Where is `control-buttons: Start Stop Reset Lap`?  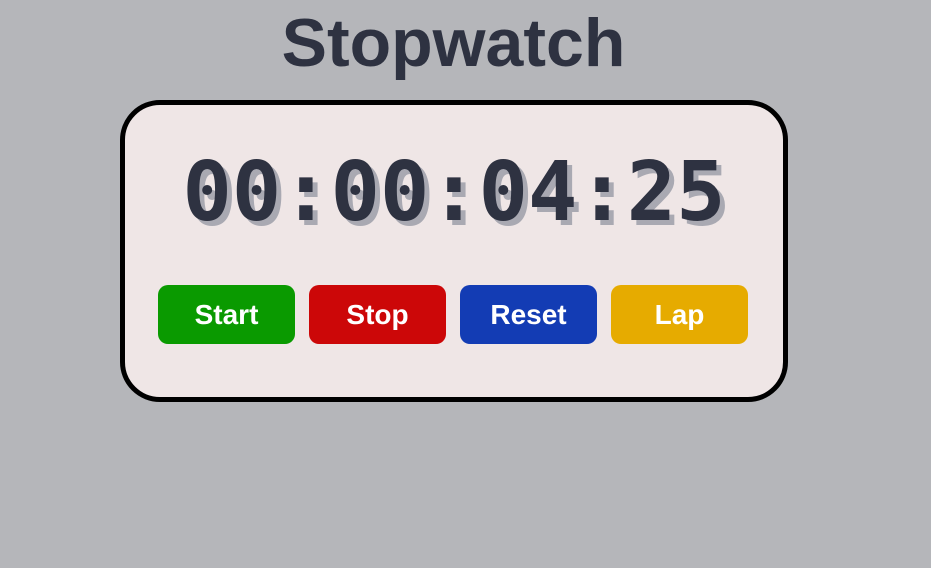
control-buttons: Start Stop Reset Lap is located at coordinates (453, 314).